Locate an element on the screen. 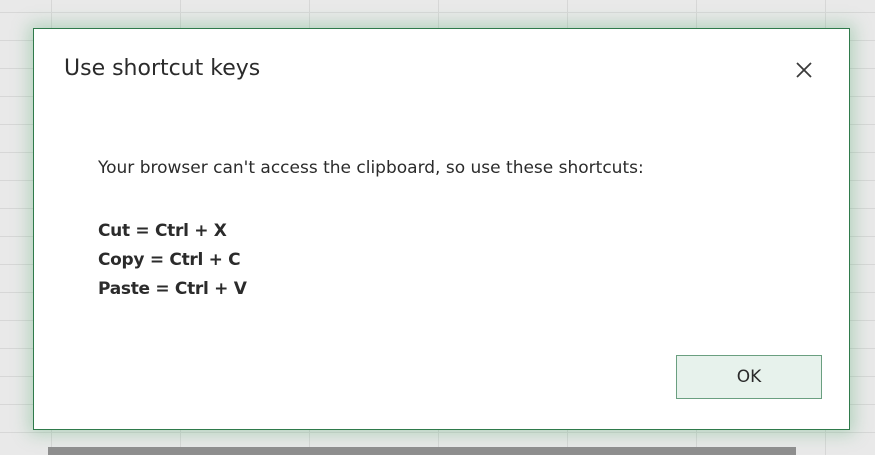 This screenshot has width=875, height=455. close-button is located at coordinates (804, 70).